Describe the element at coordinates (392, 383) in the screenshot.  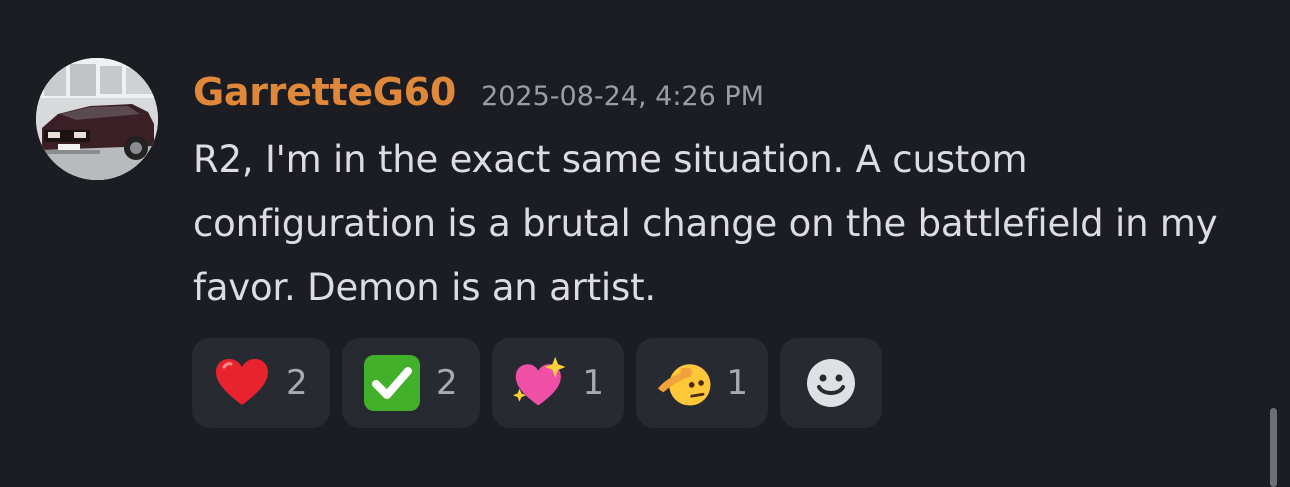
I see `check-mark-button-icon` at that location.